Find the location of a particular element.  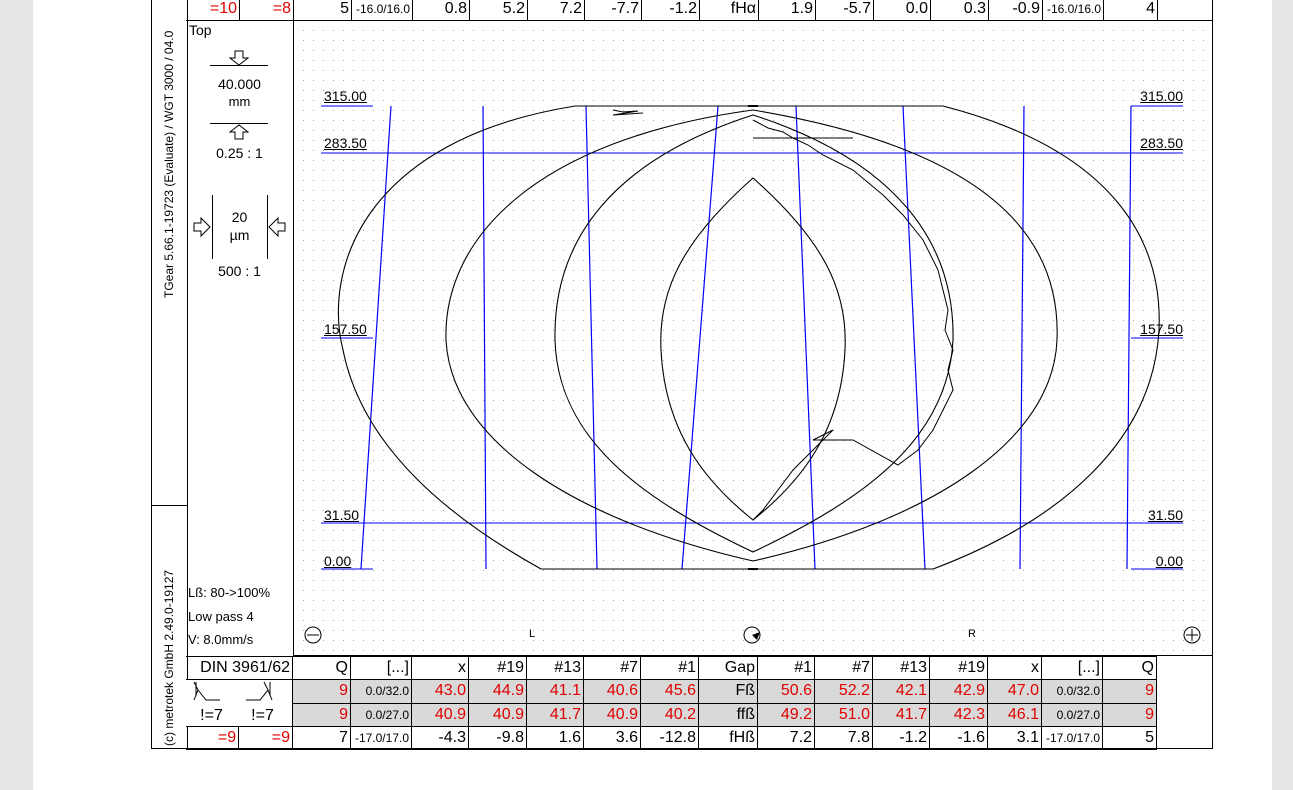

table-cell: 41.1 is located at coordinates (555, 691).